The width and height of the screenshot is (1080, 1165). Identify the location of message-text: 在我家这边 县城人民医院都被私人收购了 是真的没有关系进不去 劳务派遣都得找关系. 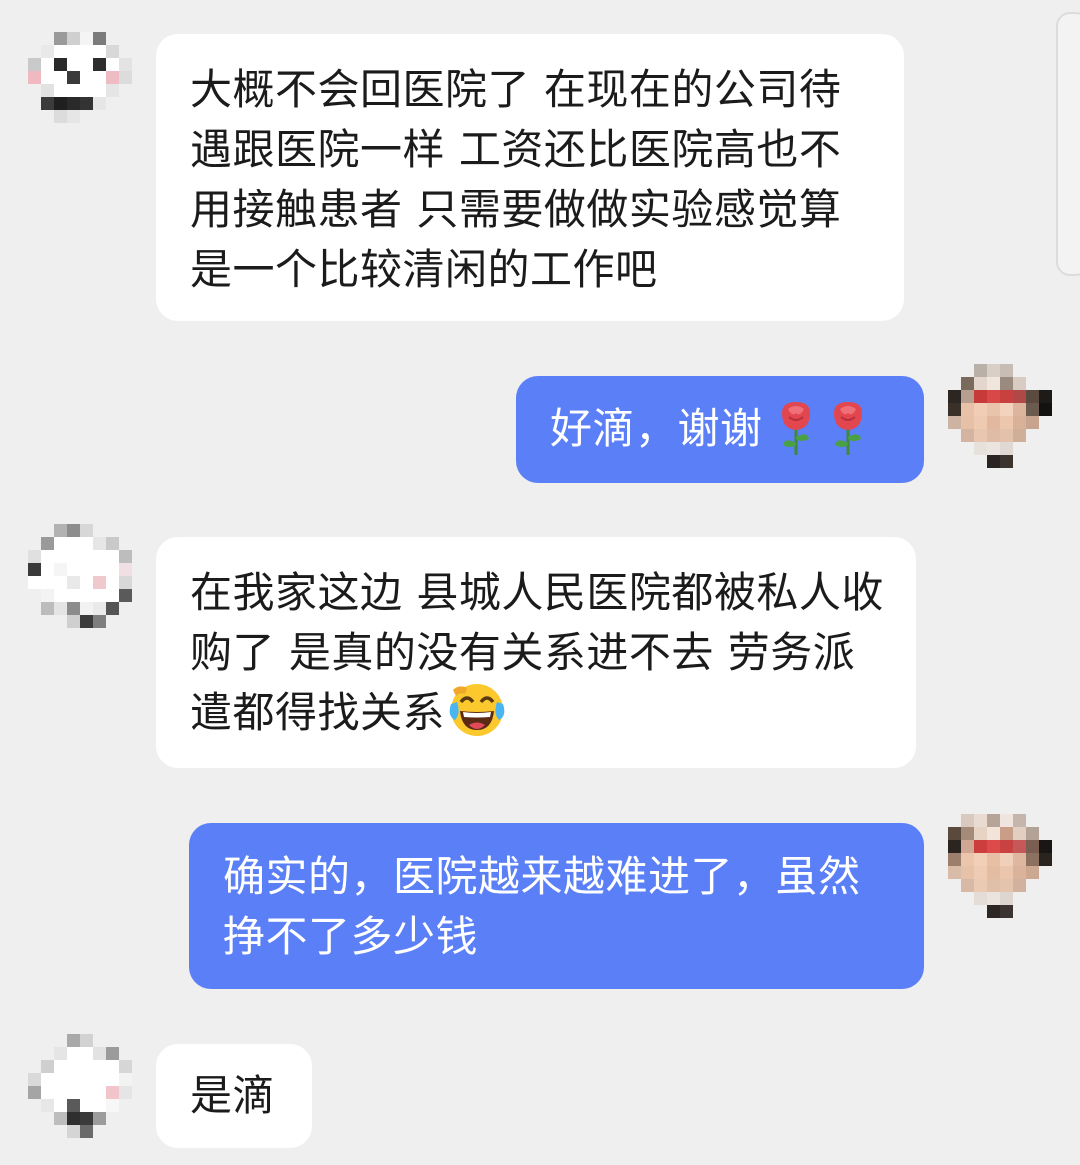
(537, 652).